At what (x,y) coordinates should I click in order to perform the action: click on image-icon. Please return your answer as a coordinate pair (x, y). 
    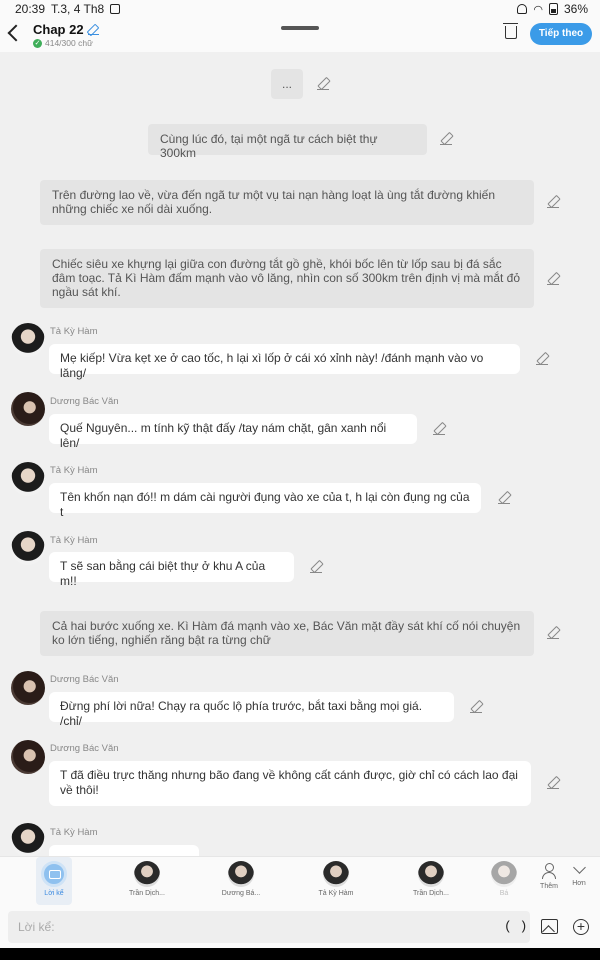
    Looking at the image, I should click on (549, 926).